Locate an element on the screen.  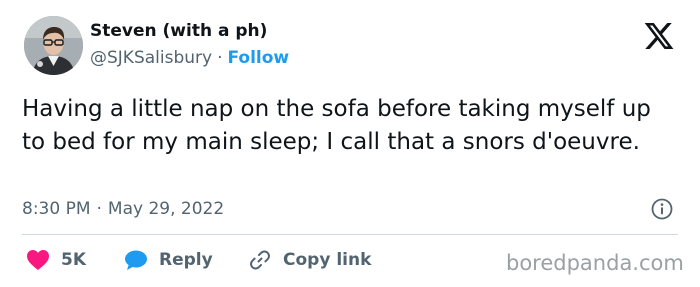
like-count: 5K is located at coordinates (74, 260).